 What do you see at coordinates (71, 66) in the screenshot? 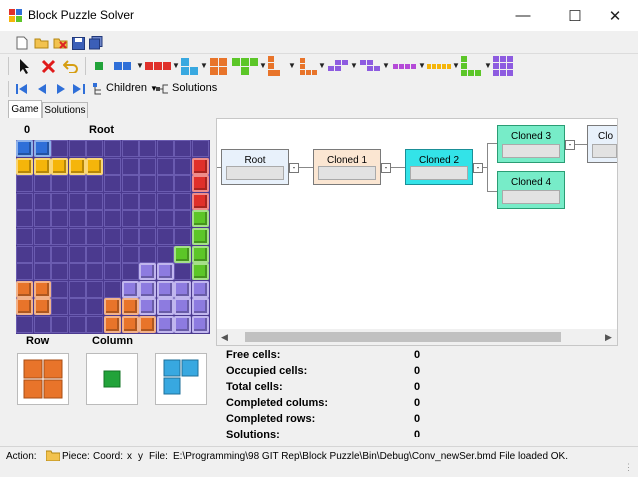
I see `undo-icon` at bounding box center [71, 66].